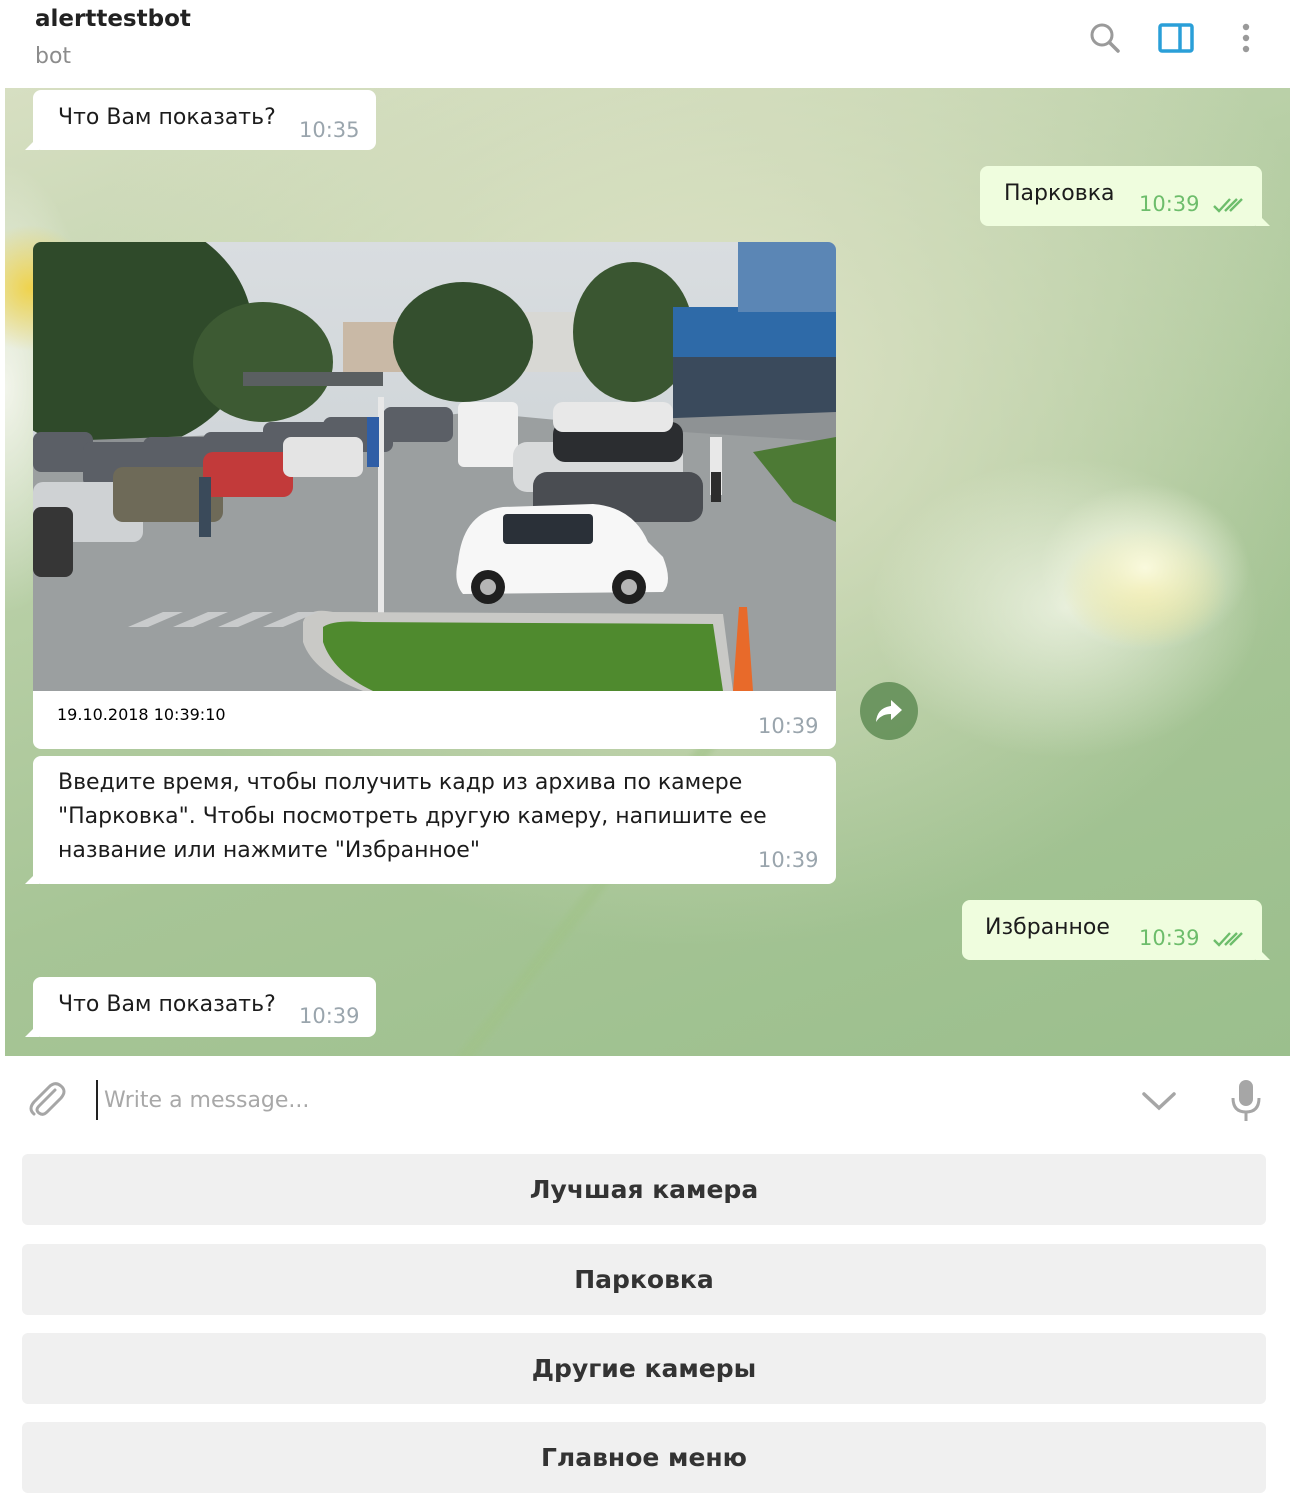 This screenshot has width=1290, height=1495. I want to click on message-incoming: Что Вам показать? 10:39, so click(200, 1007).